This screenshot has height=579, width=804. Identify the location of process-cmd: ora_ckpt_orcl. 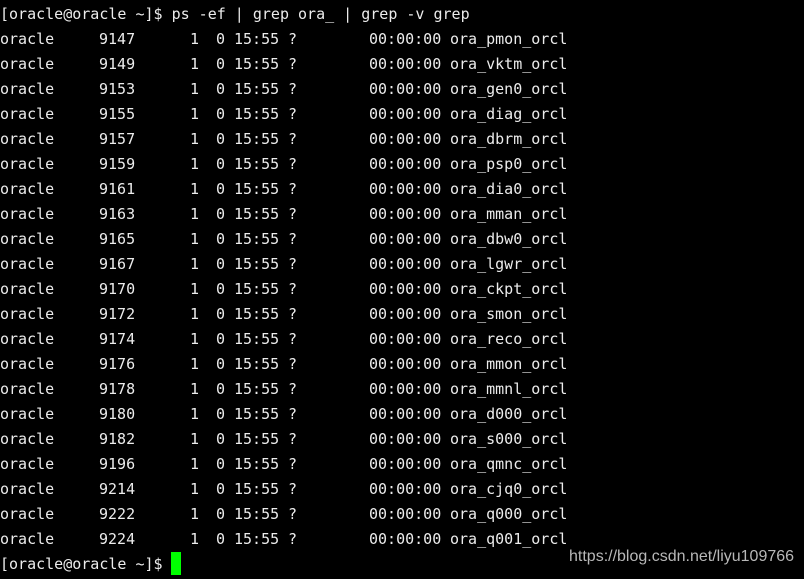
(509, 289).